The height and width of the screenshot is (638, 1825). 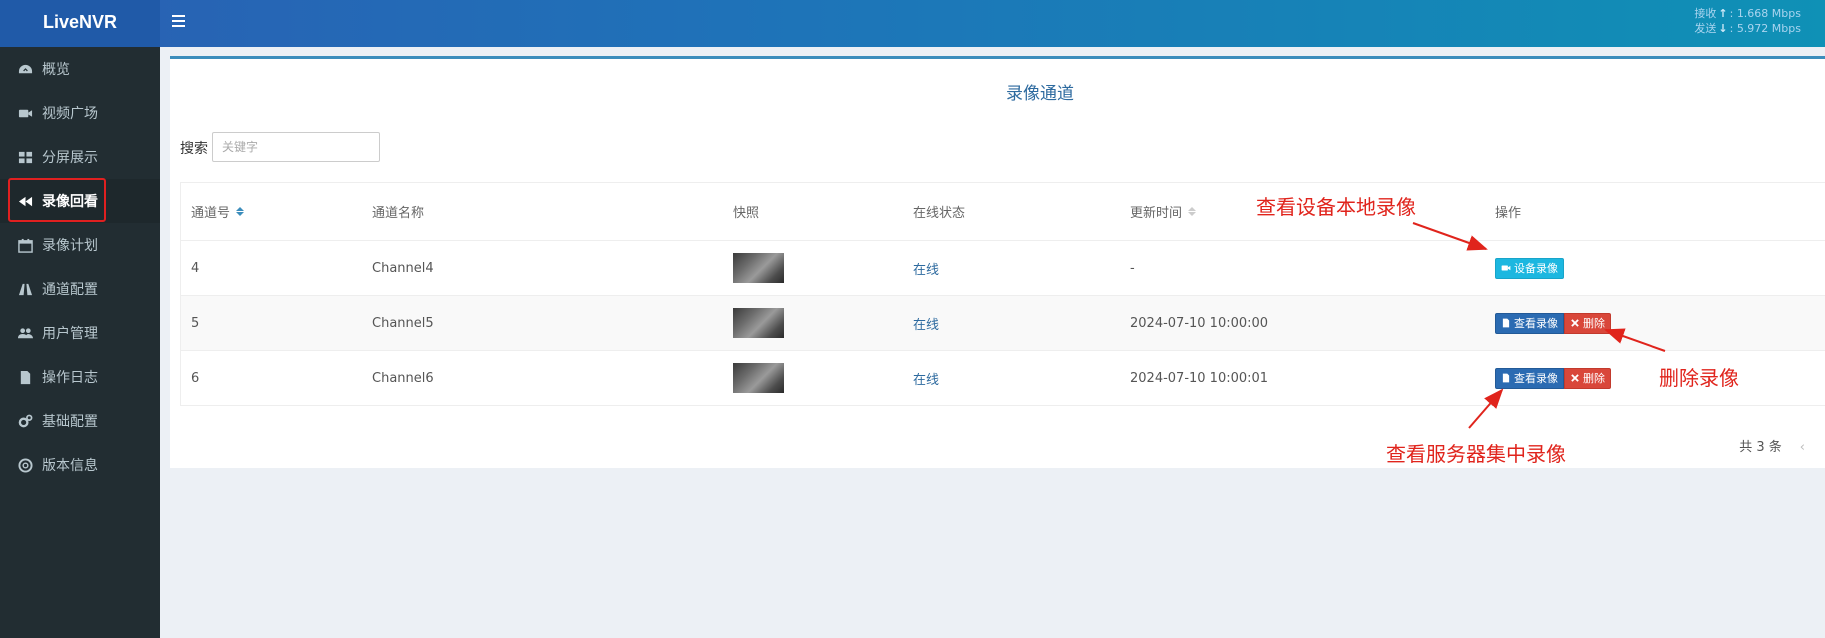 I want to click on cell-channel-name: Channel4, so click(x=403, y=268).